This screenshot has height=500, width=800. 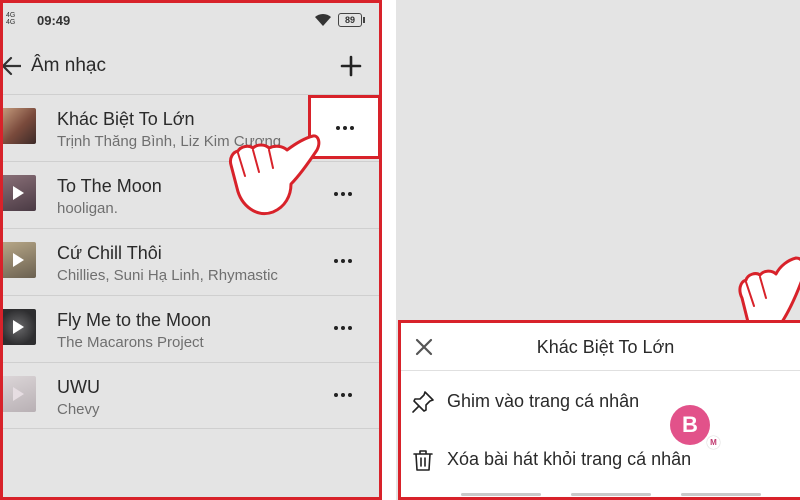 I want to click on network-indicator: 4G 4G, so click(x=11, y=19).